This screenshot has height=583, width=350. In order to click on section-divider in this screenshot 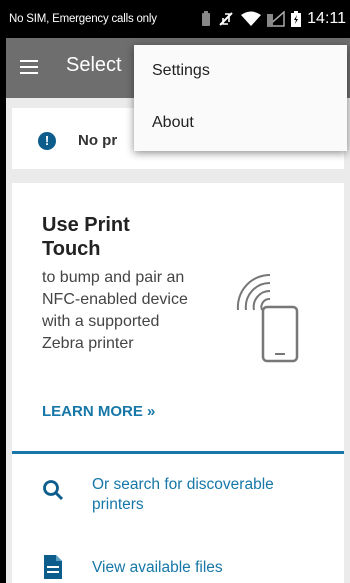, I will do `click(178, 452)`.